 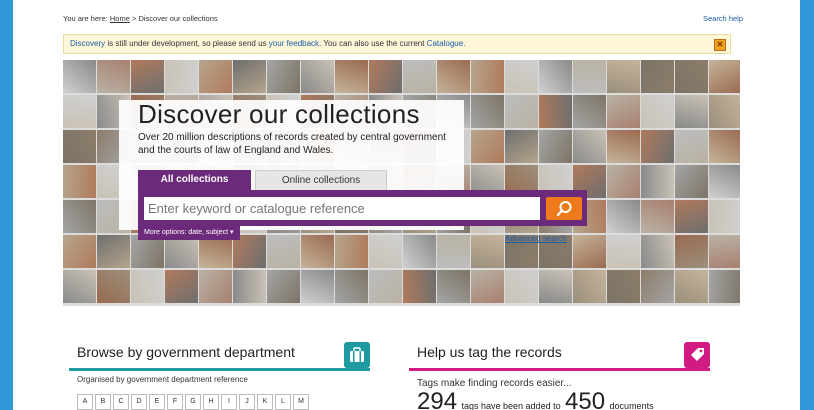 I want to click on letter-button: H, so click(x=211, y=402).